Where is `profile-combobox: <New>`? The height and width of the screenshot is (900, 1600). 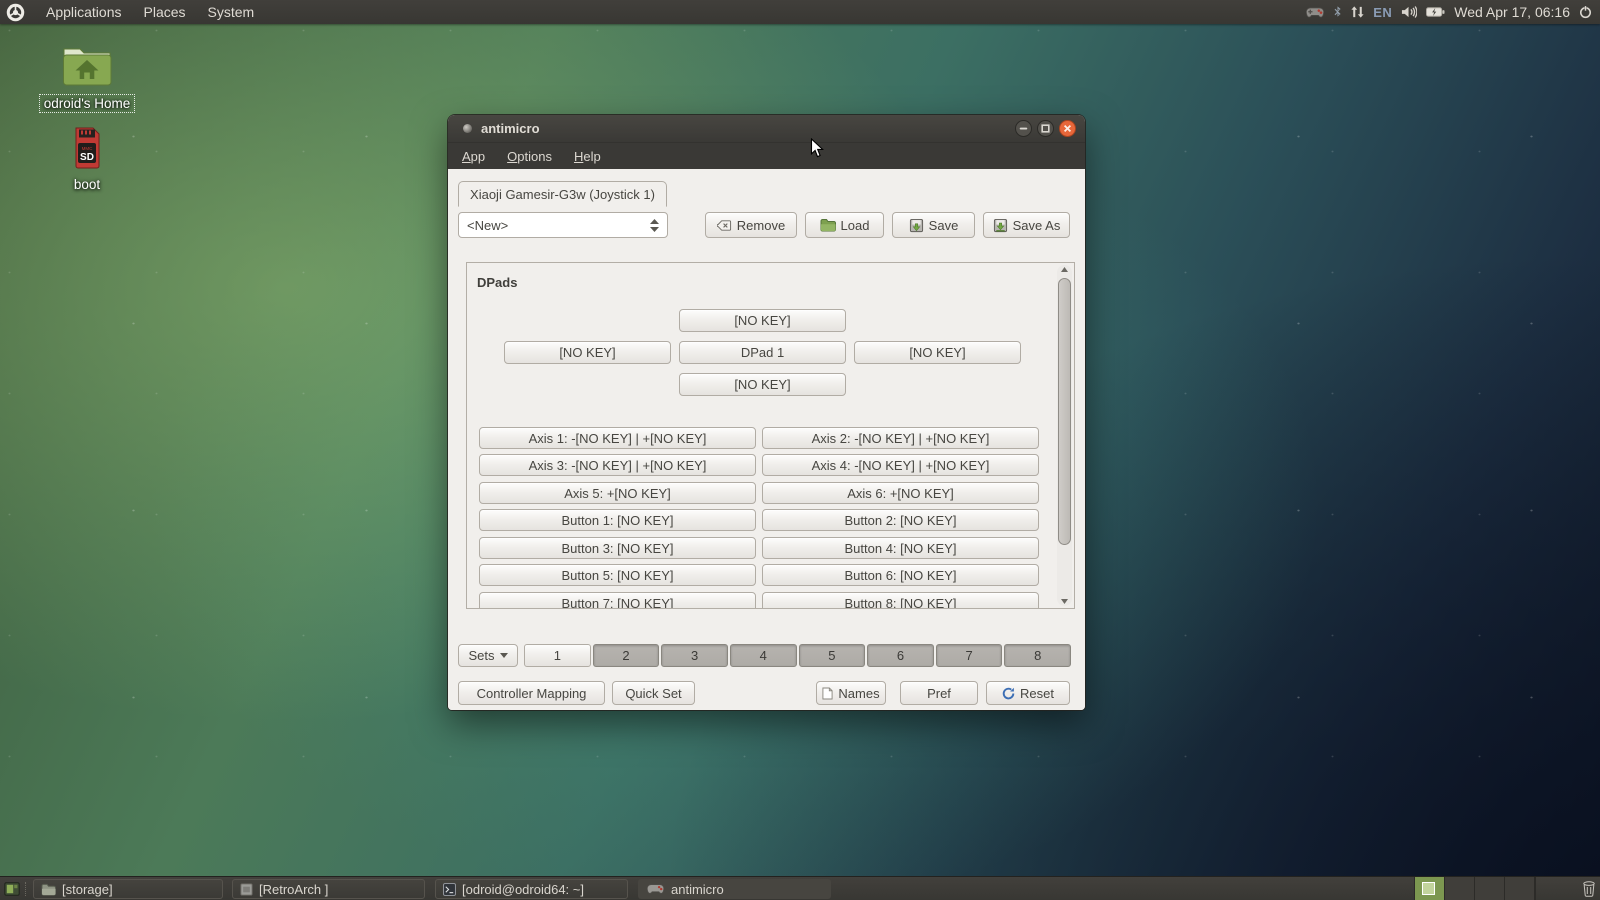 profile-combobox: <New> is located at coordinates (563, 225).